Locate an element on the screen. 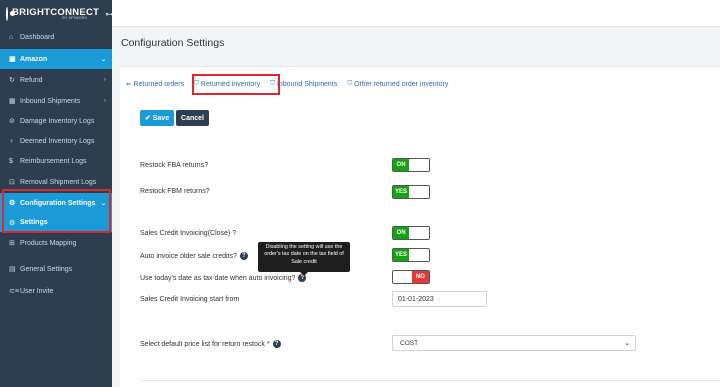  page-title: Configuration Settings is located at coordinates (173, 43).